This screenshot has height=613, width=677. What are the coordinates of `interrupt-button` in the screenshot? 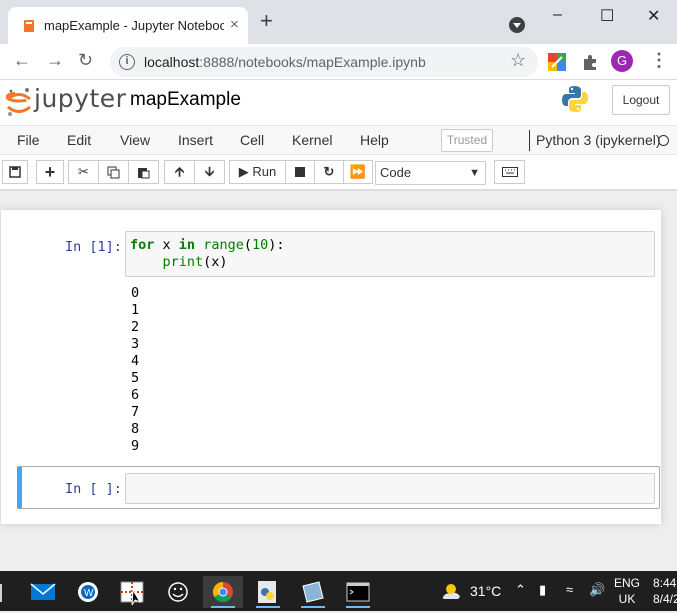 It's located at (300, 172).